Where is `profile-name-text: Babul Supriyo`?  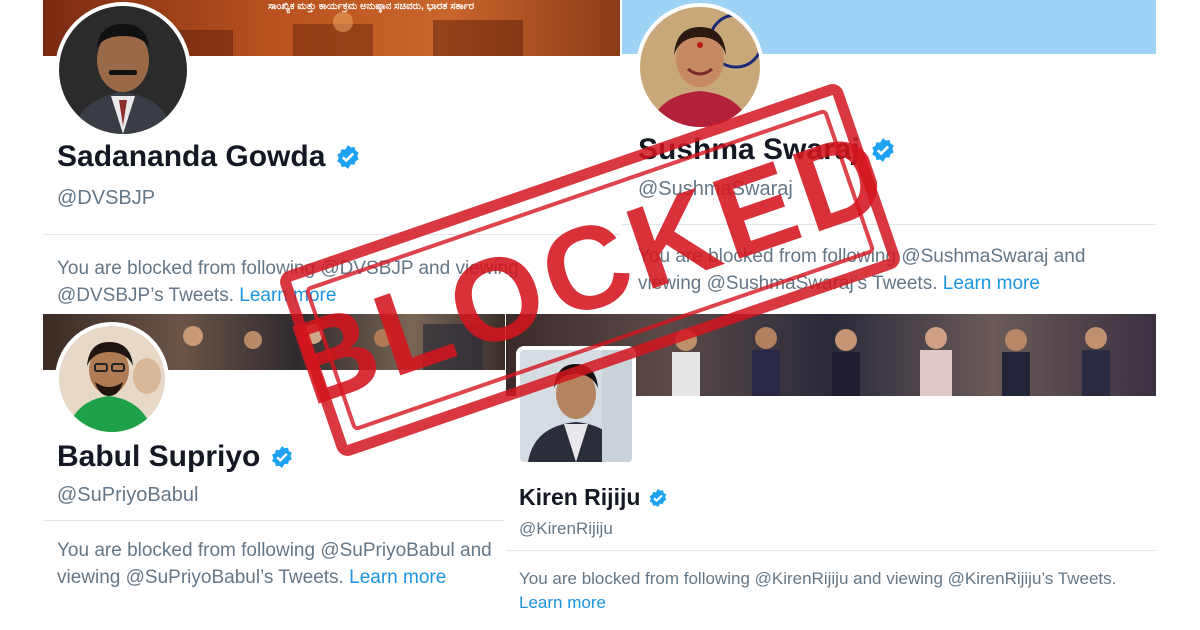 profile-name-text: Babul Supriyo is located at coordinates (159, 456).